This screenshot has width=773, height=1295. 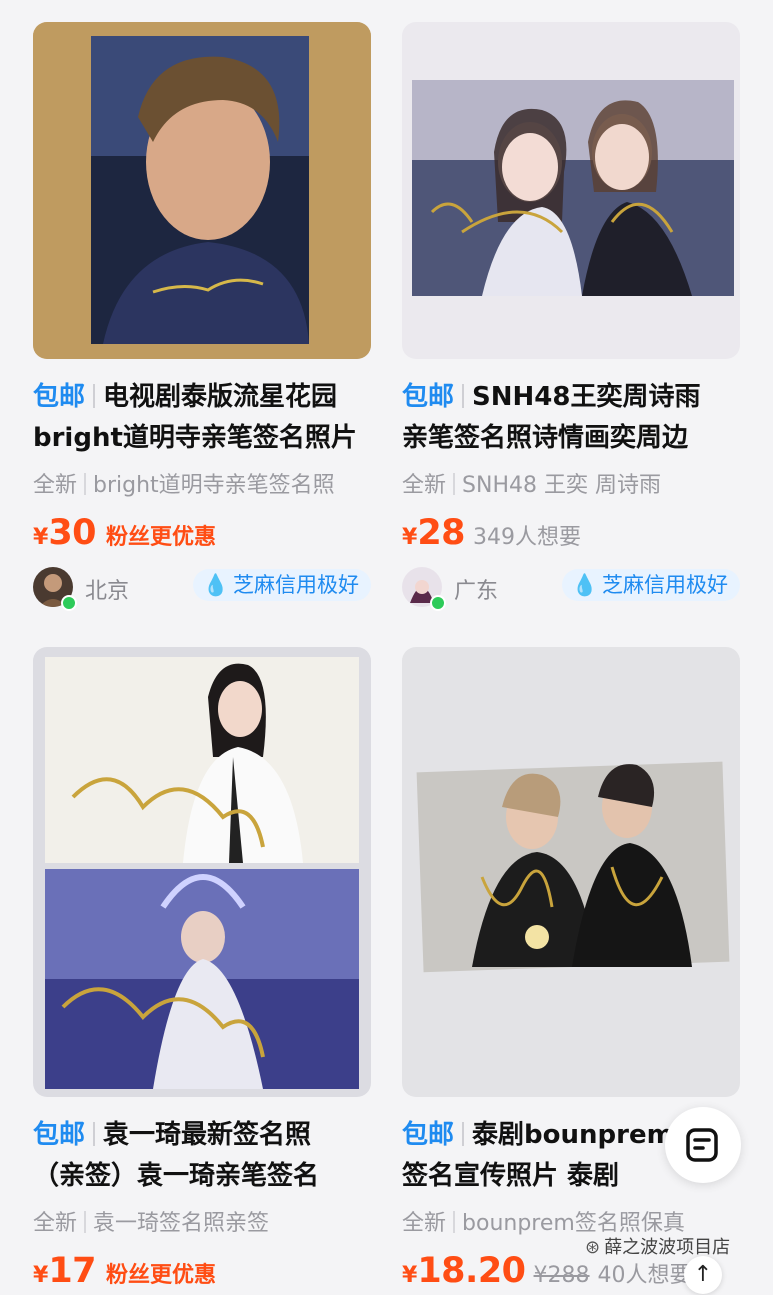 I want to click on channel-watermark: ⊛ 薛之波波项目店, so click(x=657, y=1246).